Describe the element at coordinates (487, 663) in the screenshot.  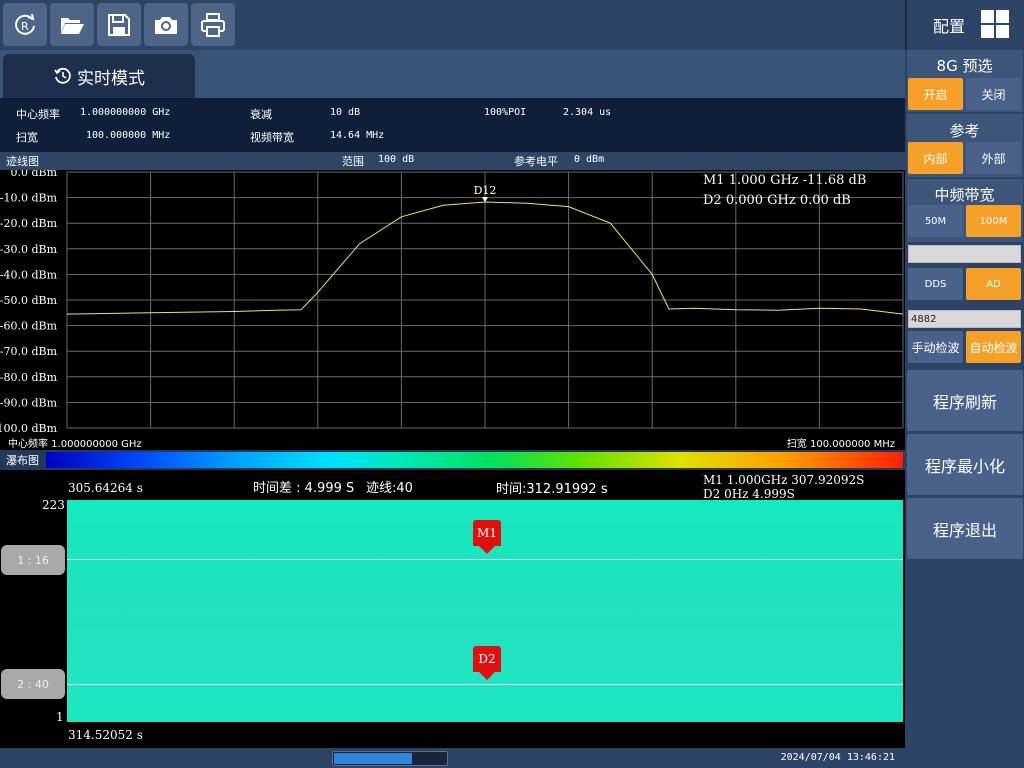
I see `waterfall-marker-d2: D2` at that location.